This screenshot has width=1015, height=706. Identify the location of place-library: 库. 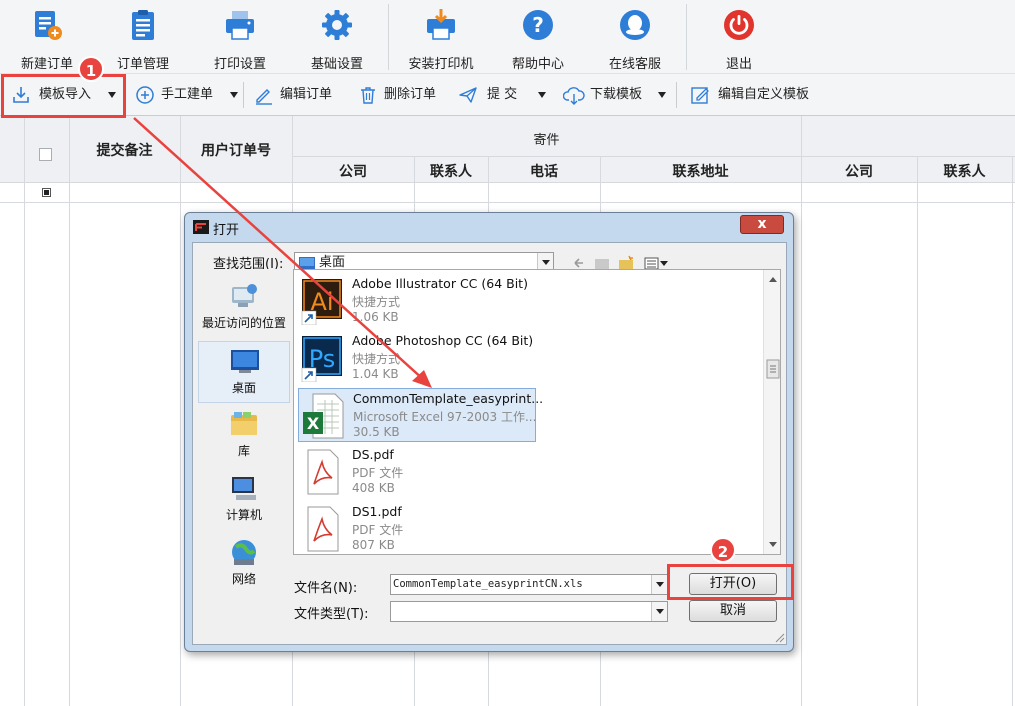
(244, 436).